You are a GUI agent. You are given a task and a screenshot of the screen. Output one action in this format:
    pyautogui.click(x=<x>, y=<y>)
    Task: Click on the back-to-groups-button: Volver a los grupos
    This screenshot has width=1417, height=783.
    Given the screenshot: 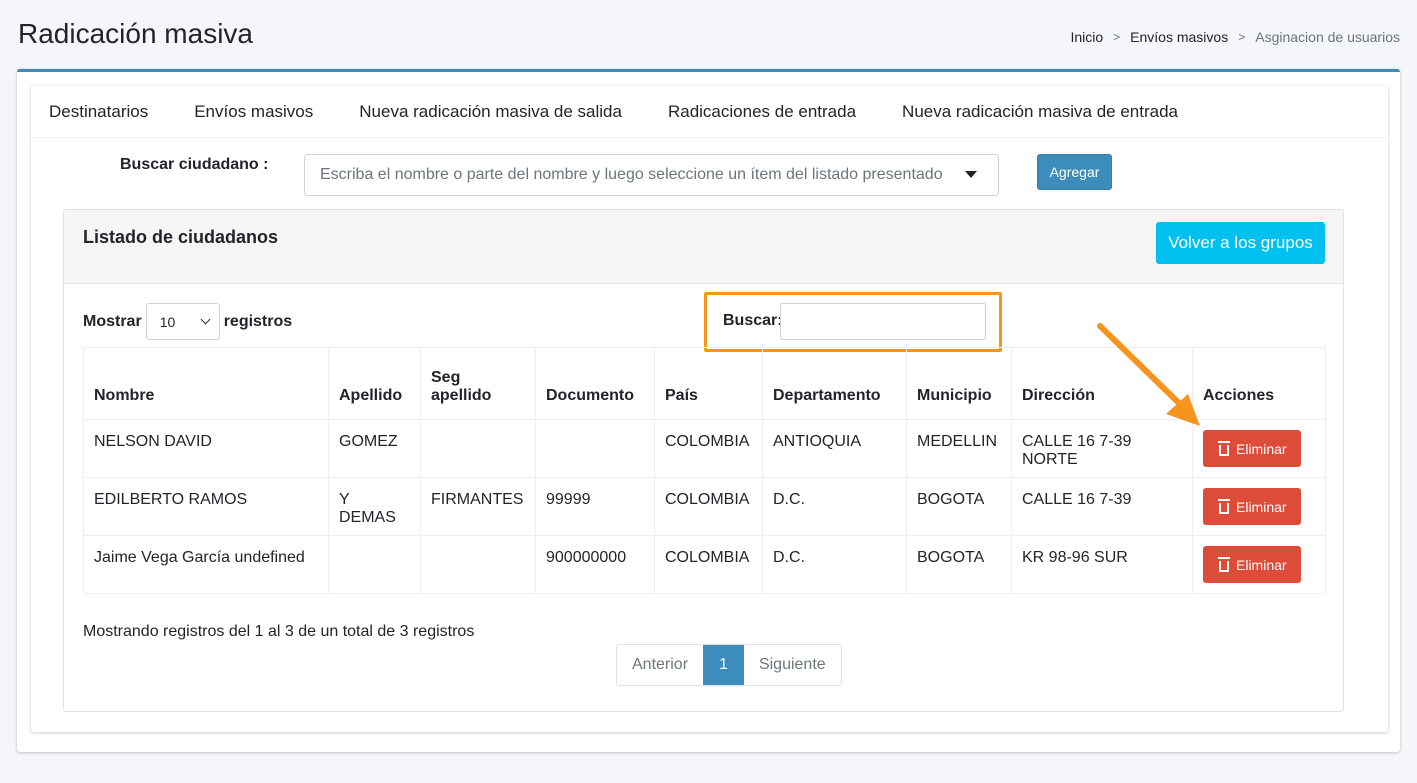 What is the action you would take?
    pyautogui.click(x=1240, y=243)
    